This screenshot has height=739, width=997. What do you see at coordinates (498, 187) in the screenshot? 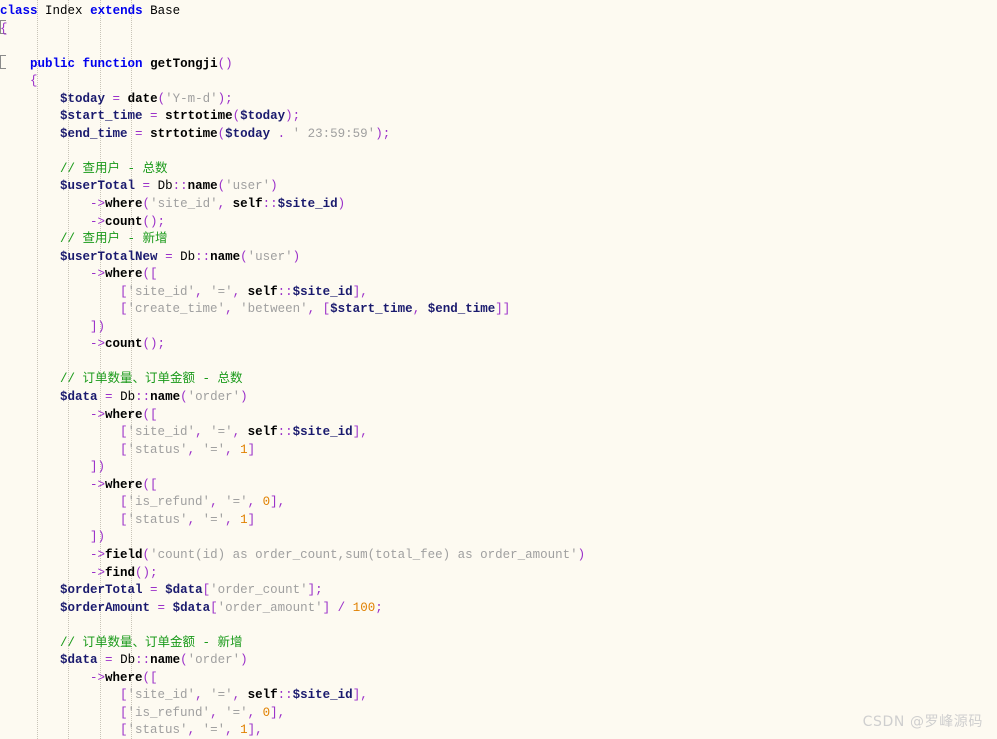
I see `code-line: $userTotal = Db::name('user')` at bounding box center [498, 187].